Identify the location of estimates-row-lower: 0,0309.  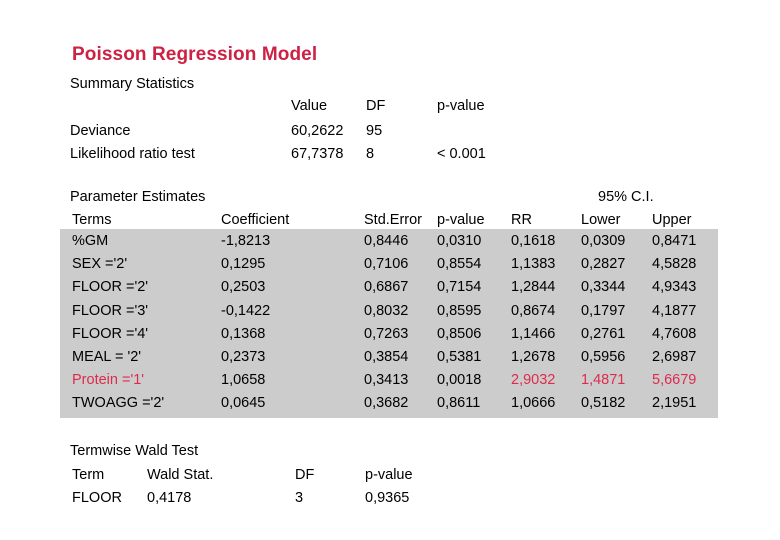
(603, 241).